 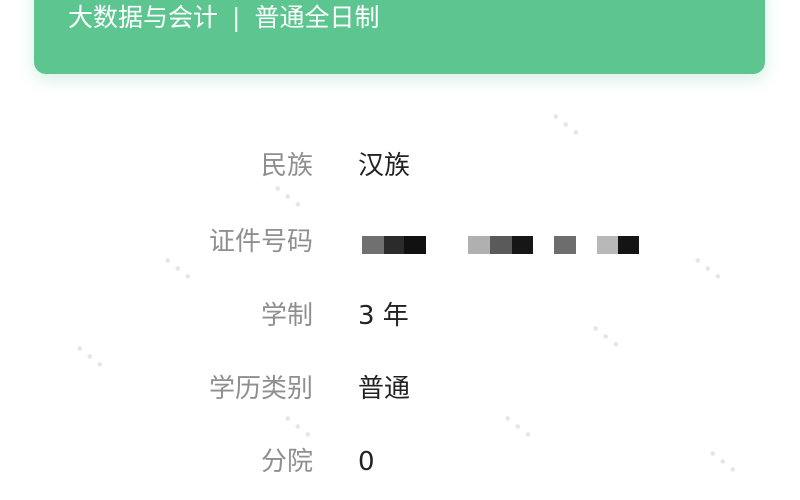 I want to click on field-row-duration: 学制 3 年, so click(x=400, y=316).